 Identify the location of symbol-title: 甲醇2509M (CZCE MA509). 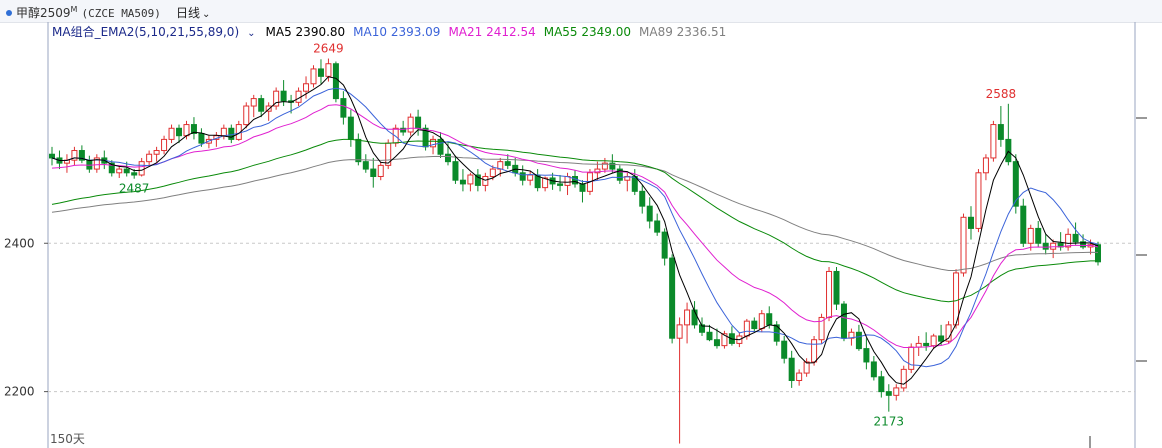
(88, 12).